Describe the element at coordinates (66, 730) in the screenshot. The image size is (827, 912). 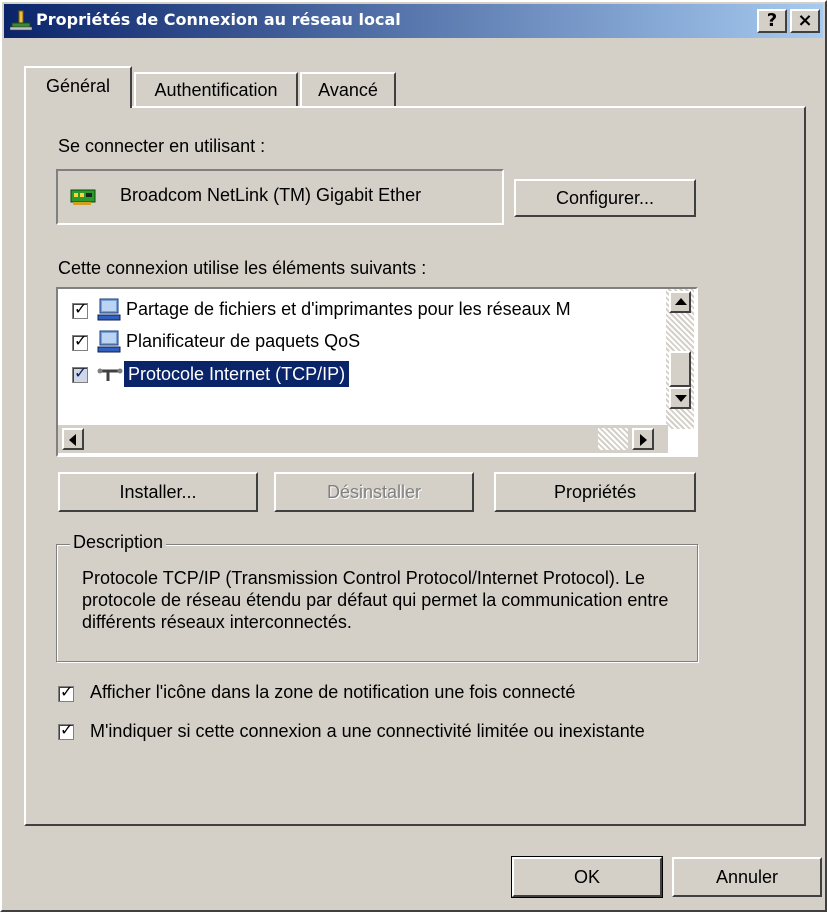
I see `limited-connectivity-checkbox: ✓` at that location.